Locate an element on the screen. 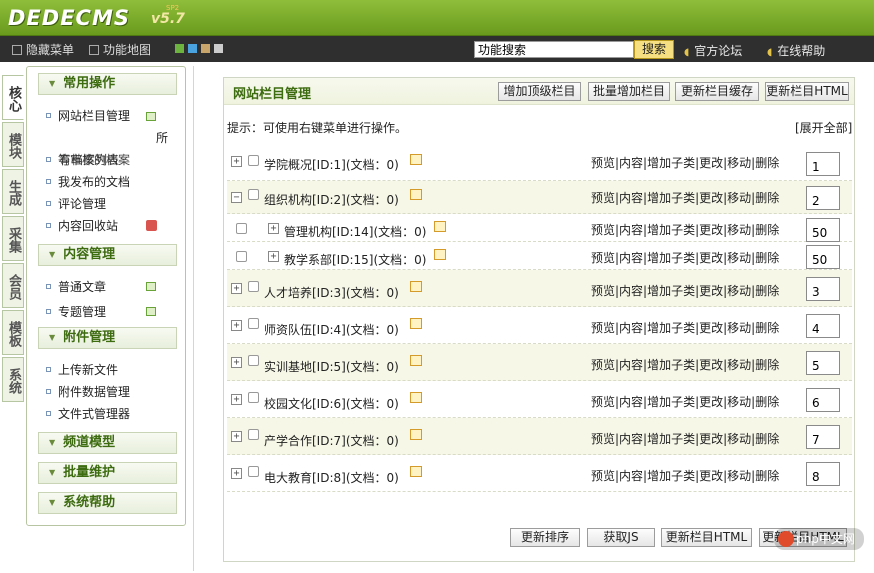 The width and height of the screenshot is (874, 573). sort-order-input: 6 is located at coordinates (823, 400).